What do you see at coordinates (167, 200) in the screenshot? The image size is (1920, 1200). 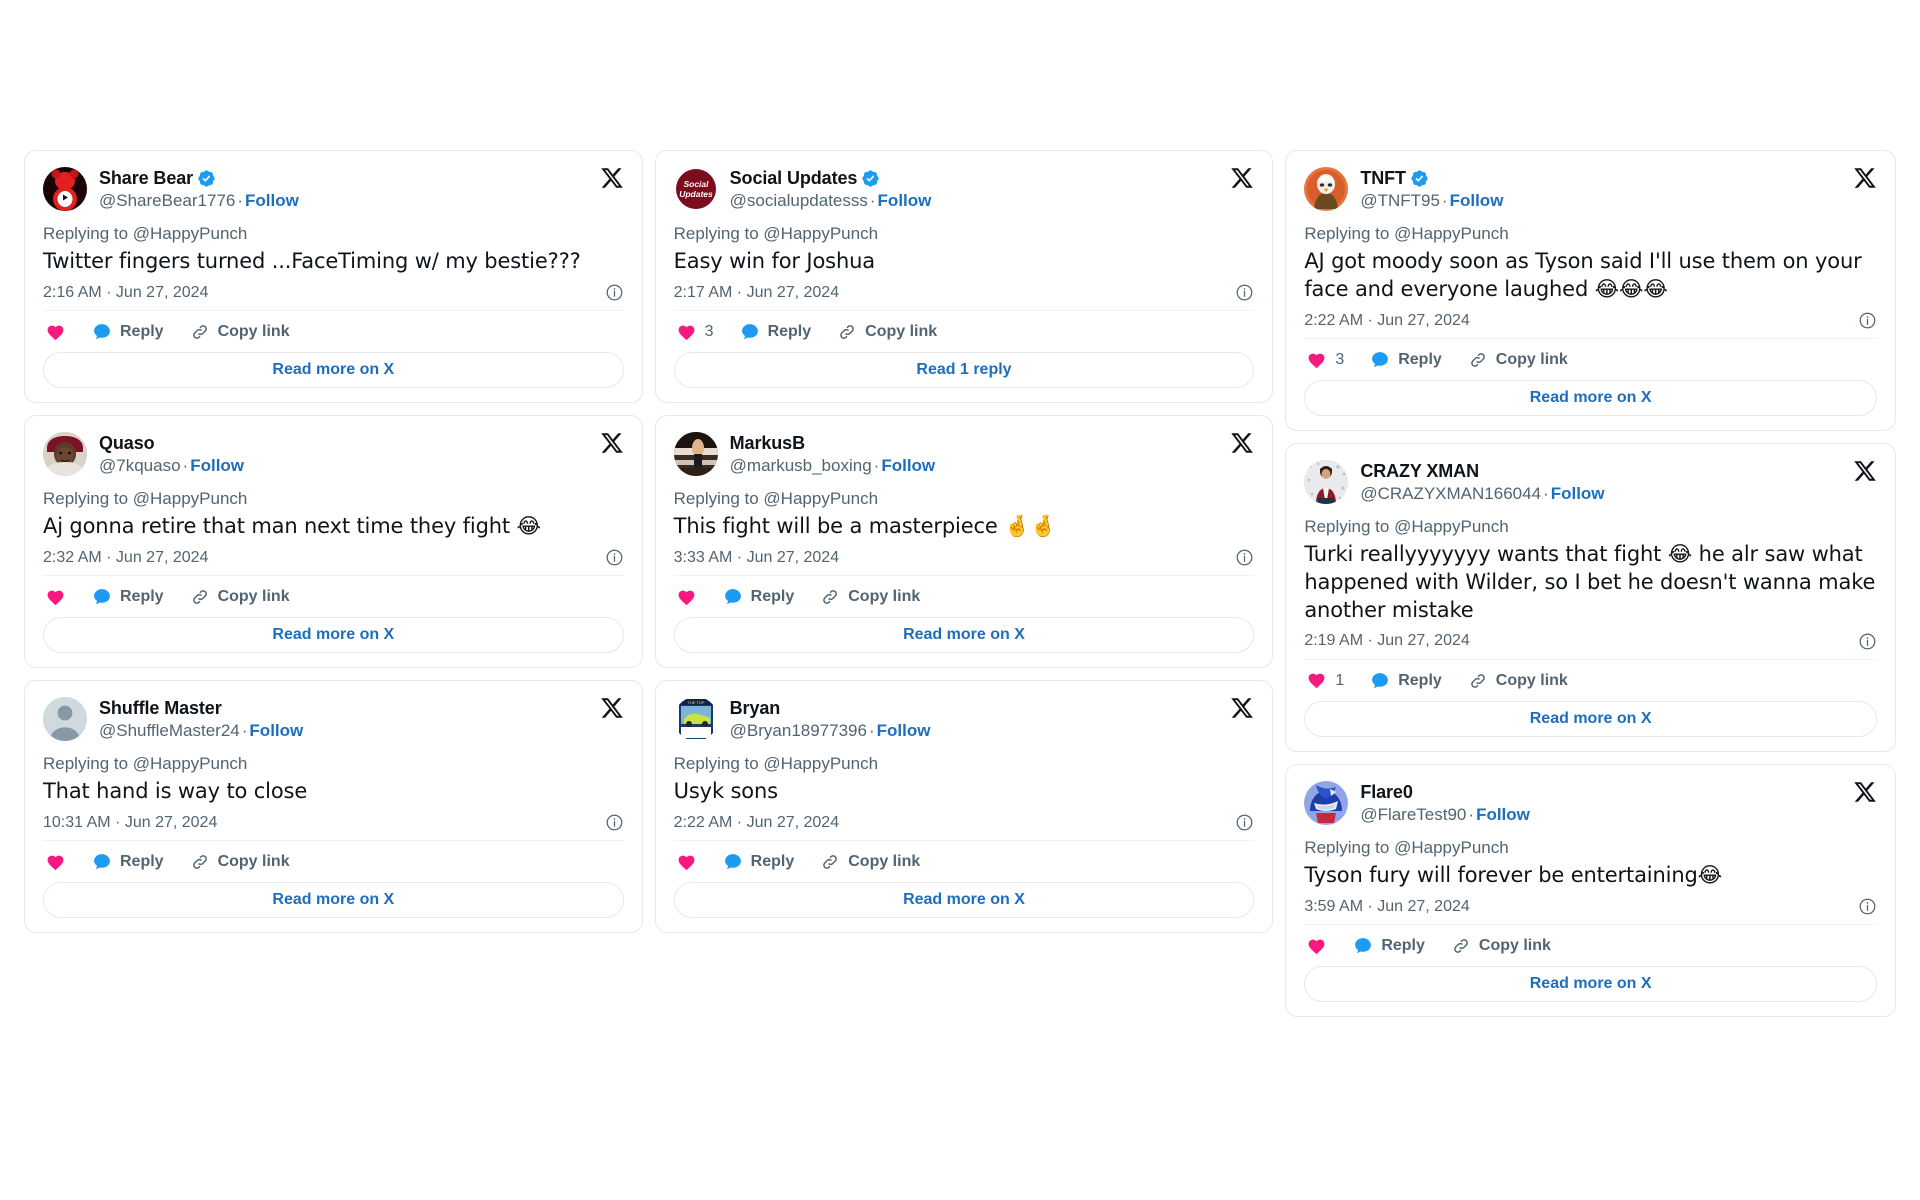 I see `author-handle: @ShareBear1776` at bounding box center [167, 200].